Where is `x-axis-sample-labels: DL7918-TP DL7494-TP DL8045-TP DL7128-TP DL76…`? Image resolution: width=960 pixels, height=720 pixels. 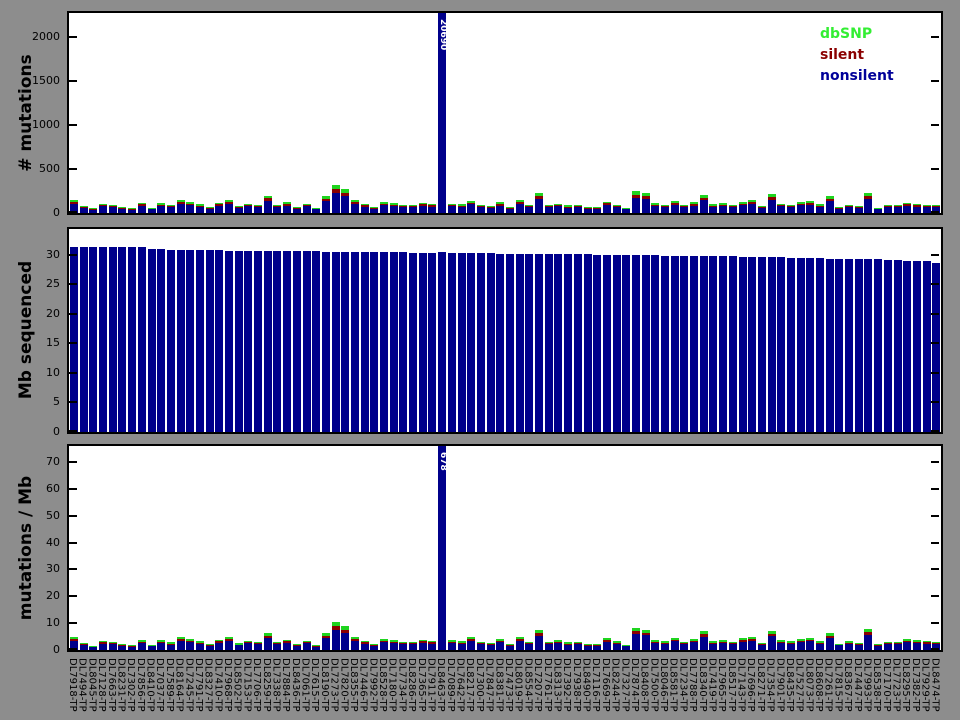 x-axis-sample-labels: DL7918-TP DL7494-TP DL8045-TP DL7128-TP DL76… is located at coordinates (507, 688).